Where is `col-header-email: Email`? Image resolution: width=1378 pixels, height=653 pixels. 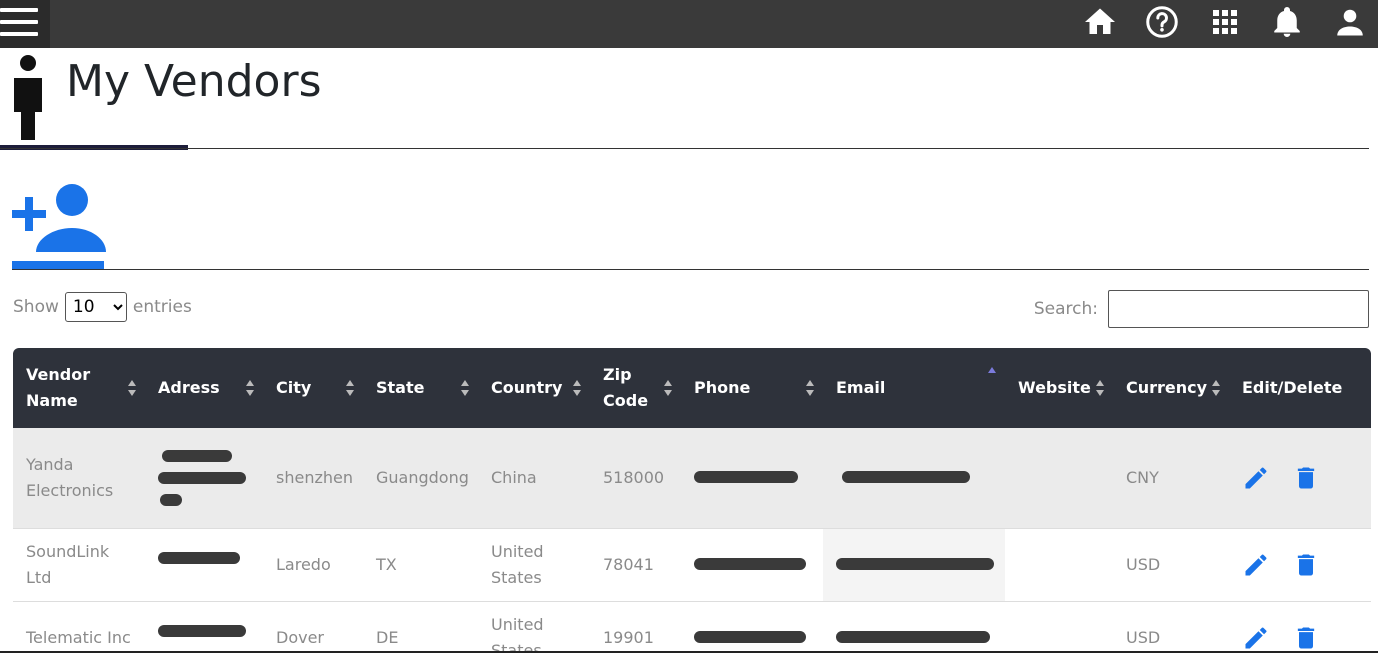
col-header-email: Email is located at coordinates (914, 388).